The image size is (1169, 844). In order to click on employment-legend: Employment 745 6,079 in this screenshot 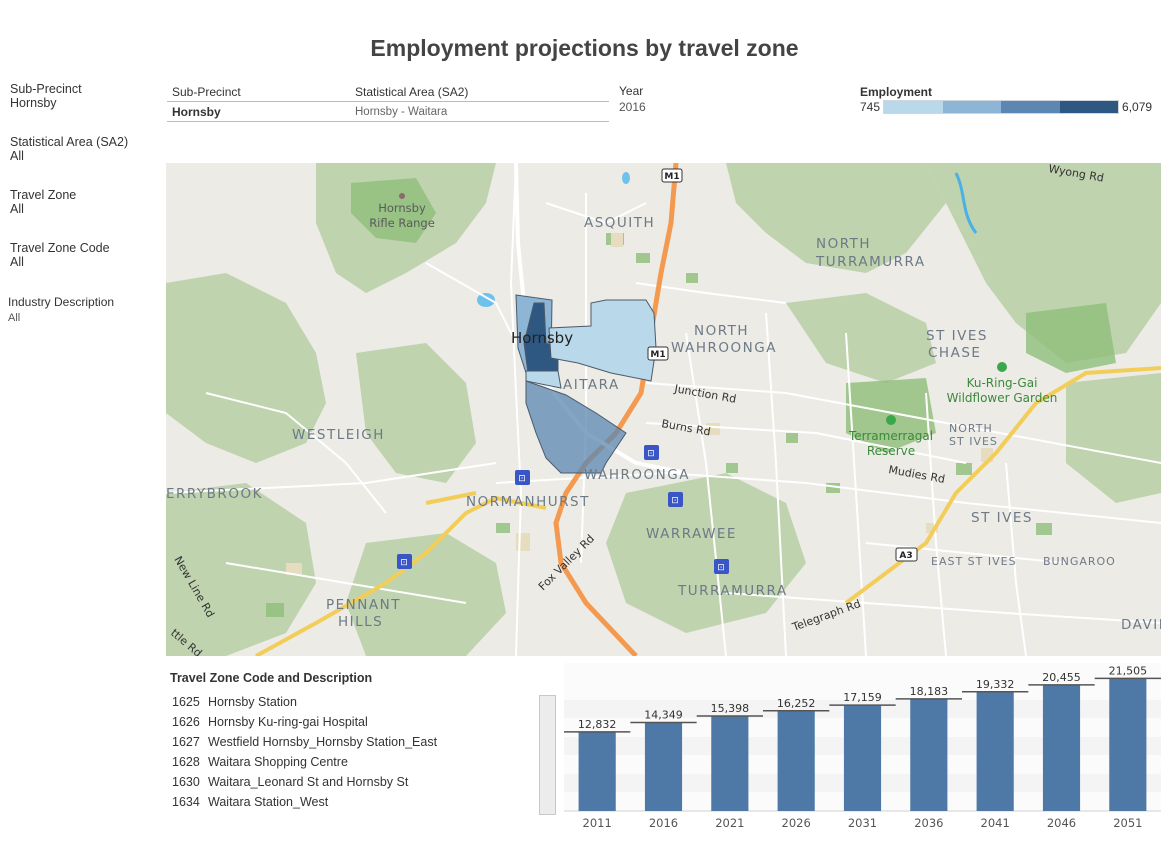, I will do `click(1006, 99)`.